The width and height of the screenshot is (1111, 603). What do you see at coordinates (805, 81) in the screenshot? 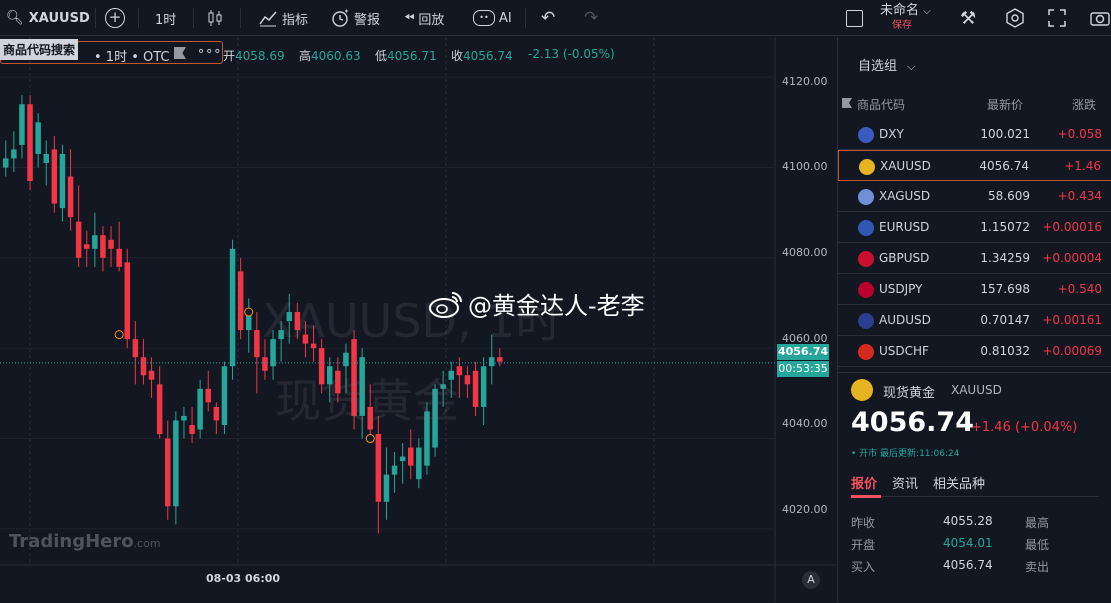
I see `y-axis-label: 4120.00` at bounding box center [805, 81].